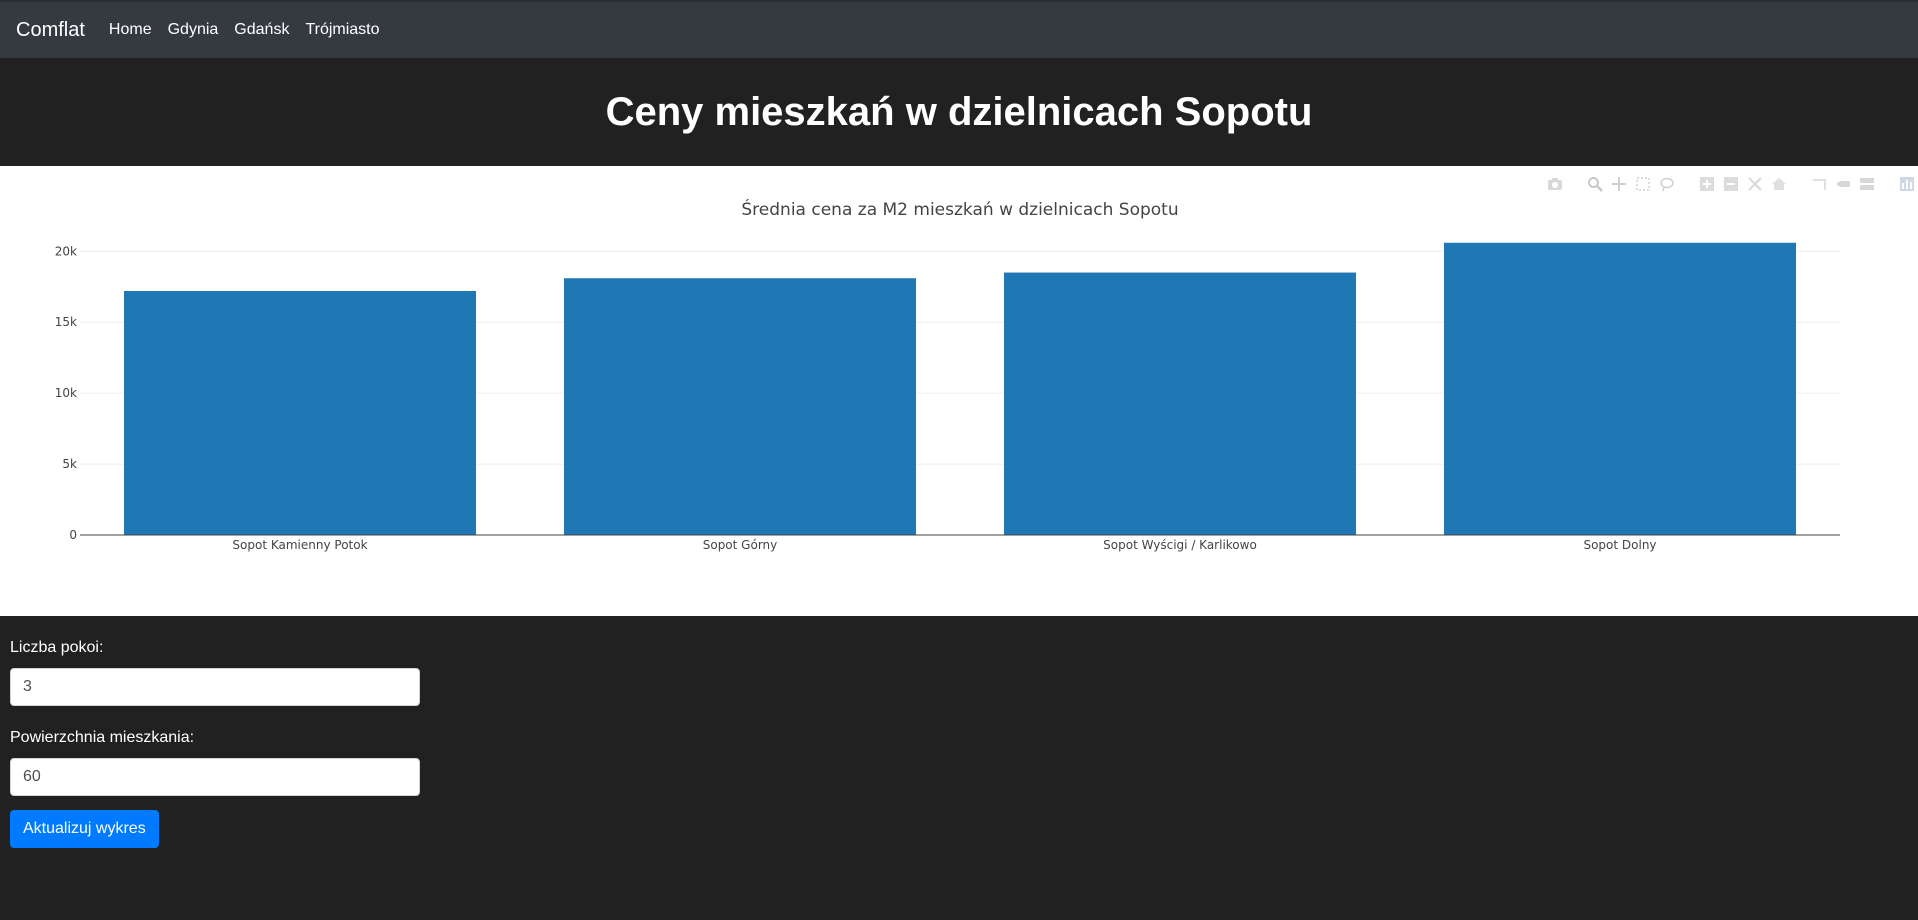 The image size is (1918, 920). What do you see at coordinates (50, 30) in the screenshot?
I see `brand-link: Comflat` at bounding box center [50, 30].